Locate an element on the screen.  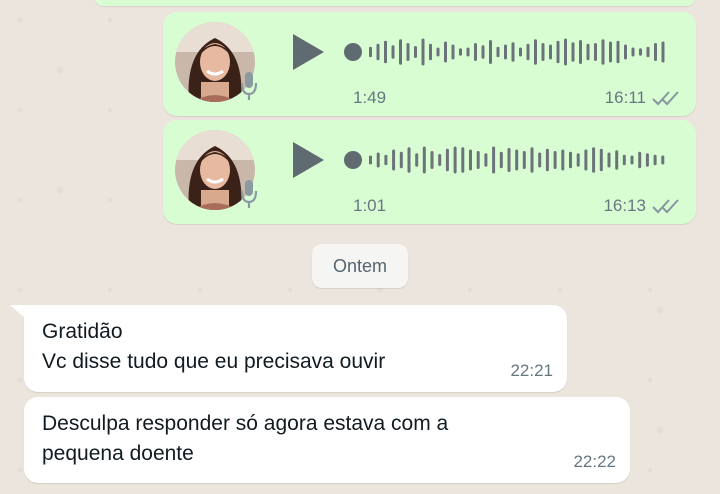
voice-duration: 1:49 is located at coordinates (370, 97).